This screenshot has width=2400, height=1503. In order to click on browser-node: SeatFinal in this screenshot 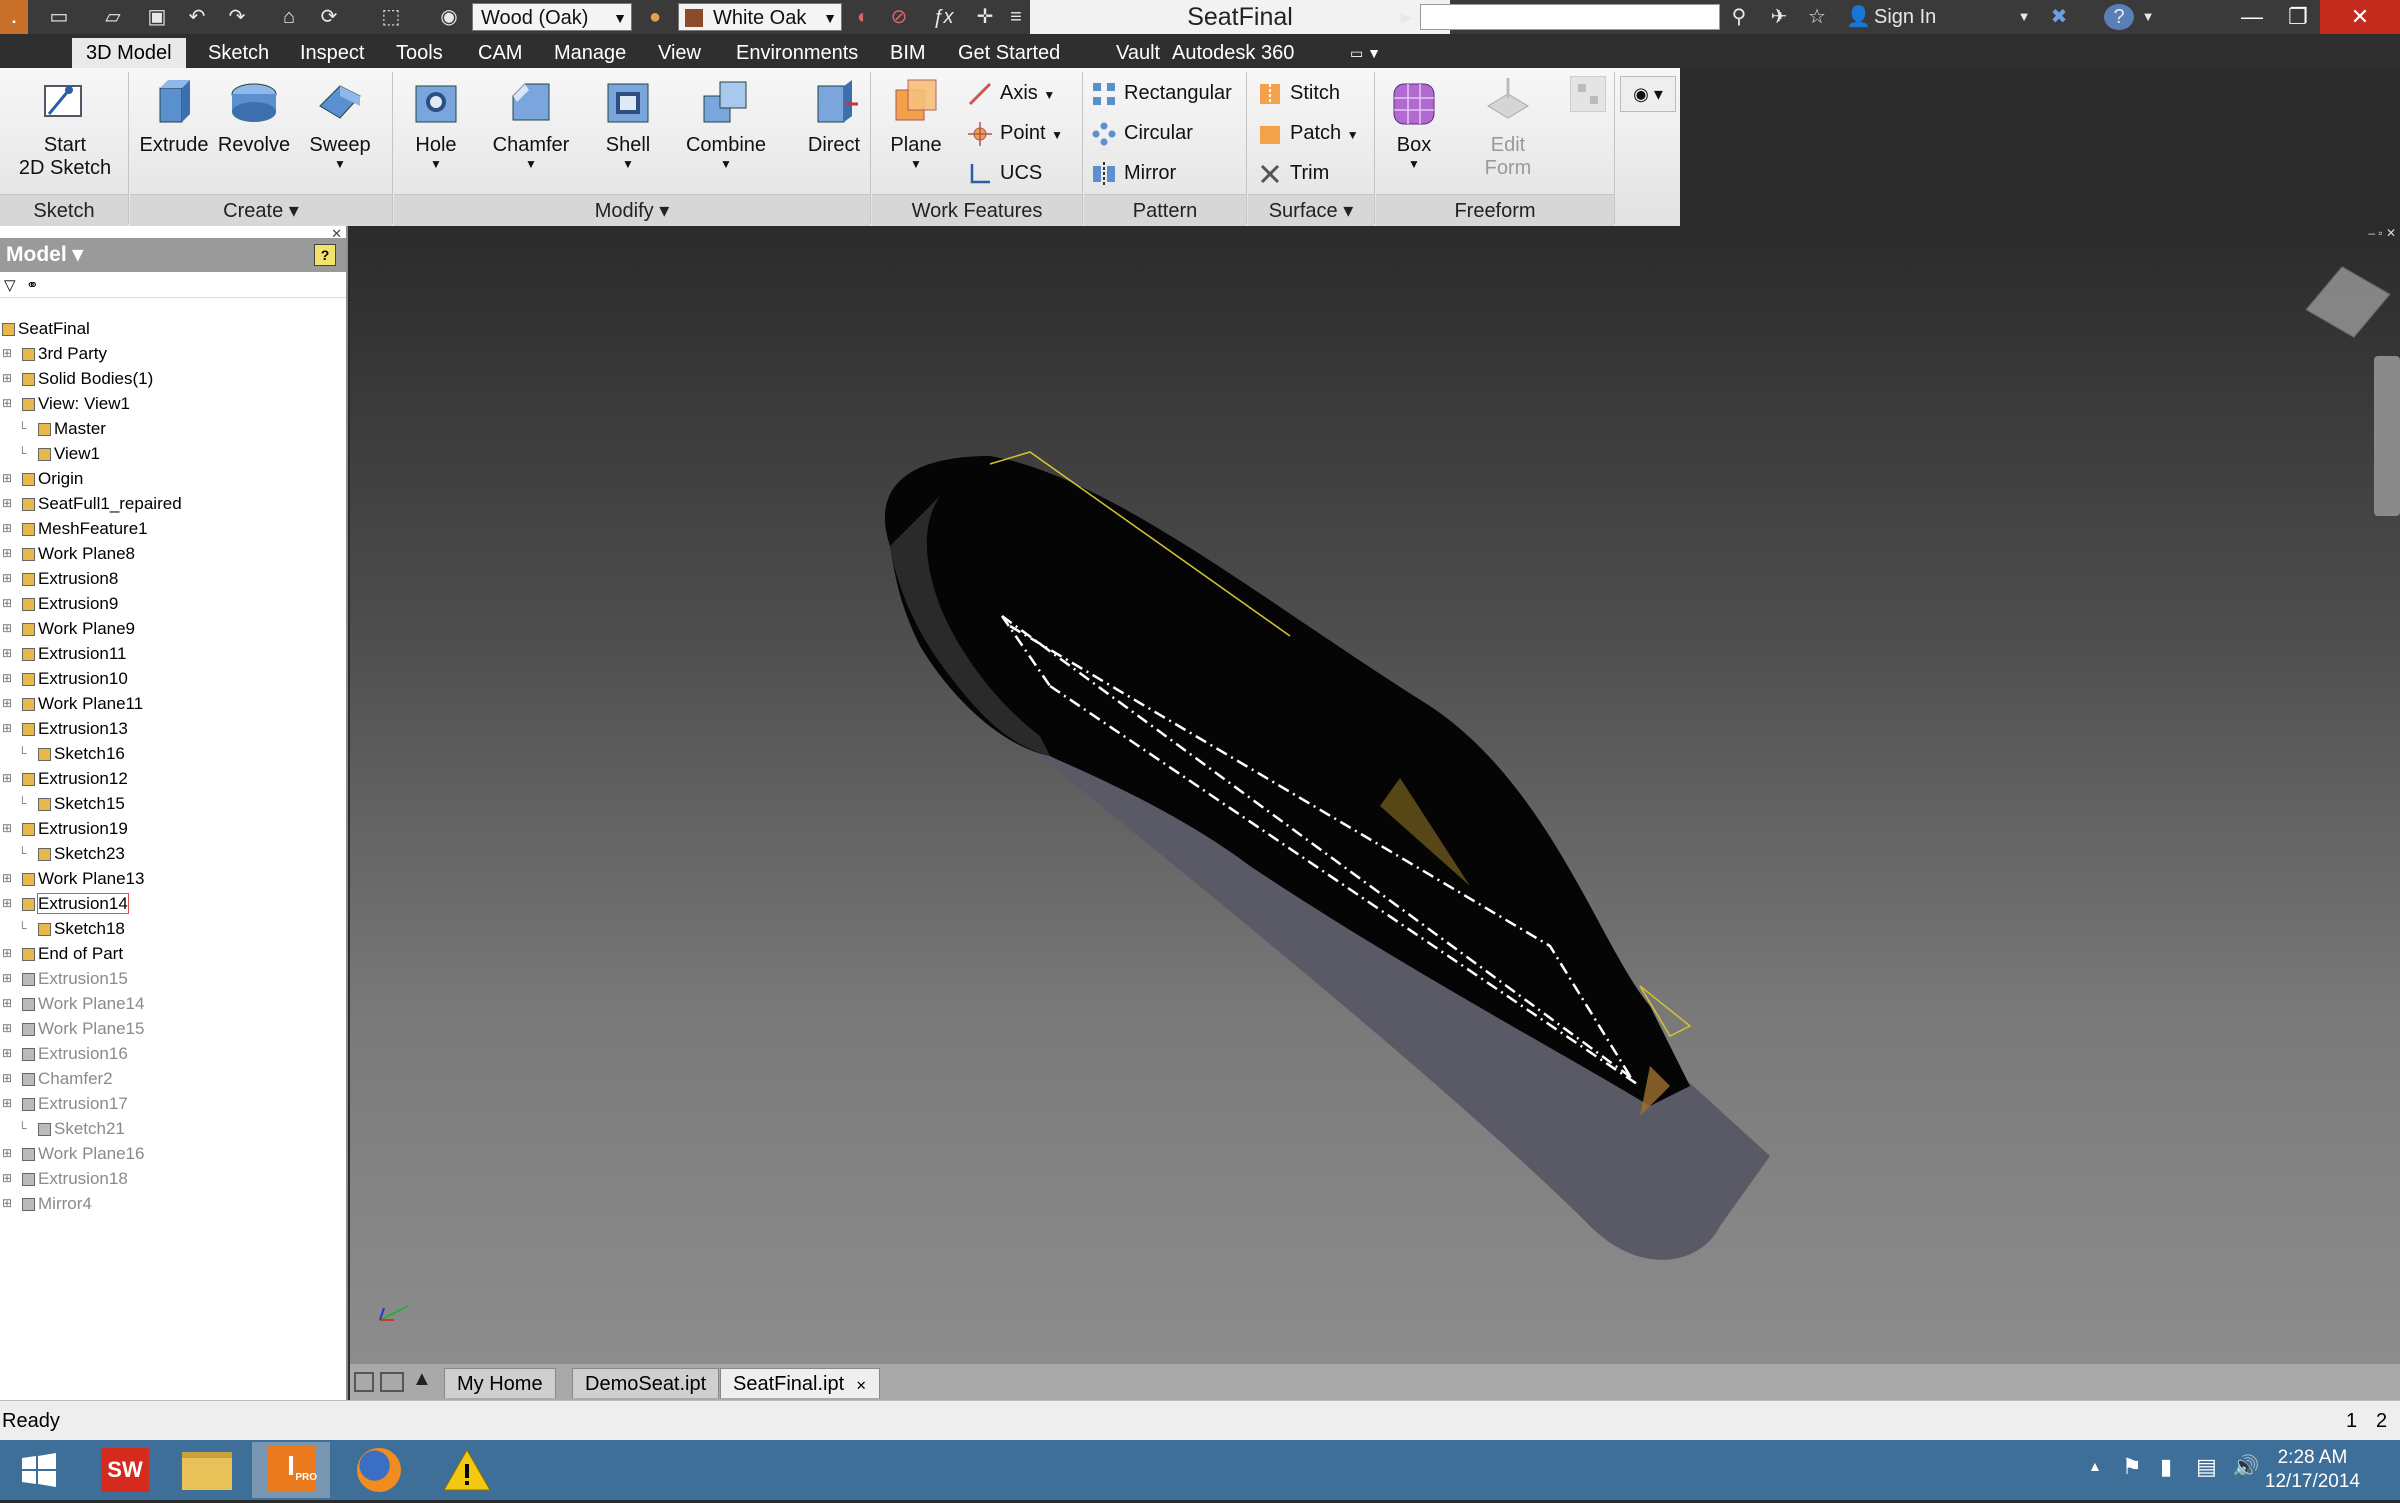, I will do `click(46, 328)`.